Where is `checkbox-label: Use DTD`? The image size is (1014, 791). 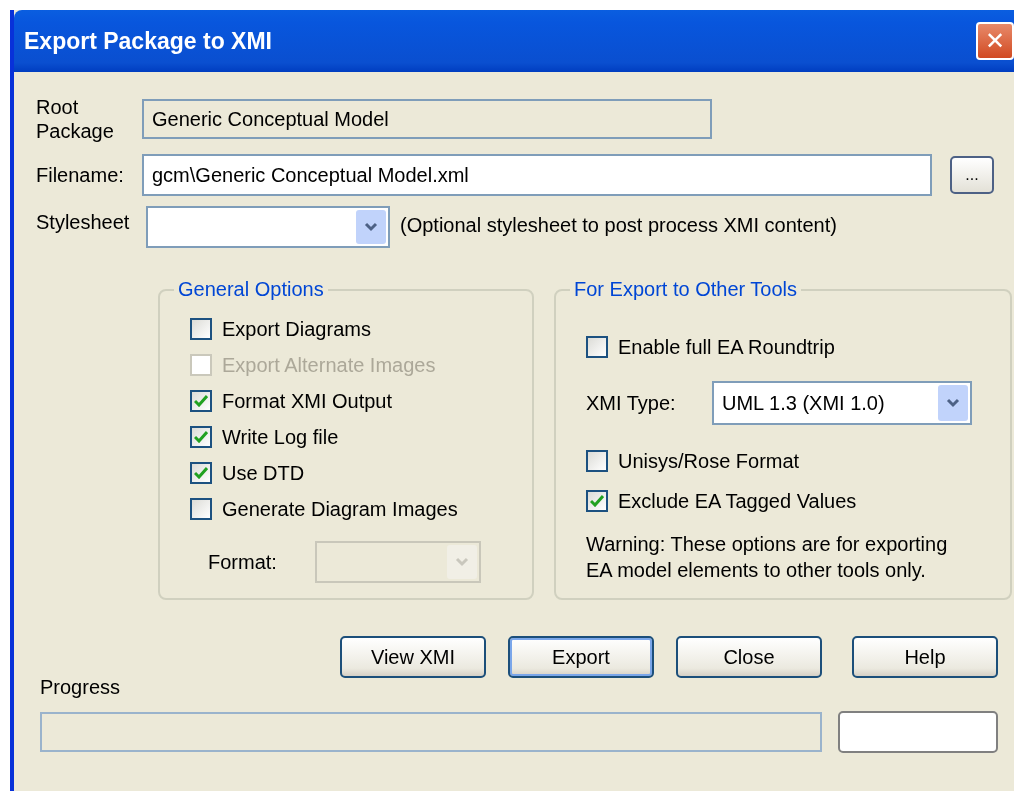 checkbox-label: Use DTD is located at coordinates (263, 473).